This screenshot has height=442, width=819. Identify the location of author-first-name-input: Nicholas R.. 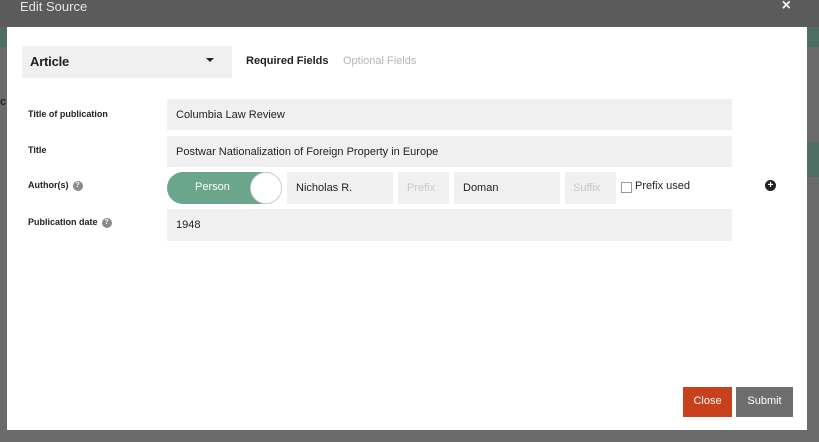
(340, 188).